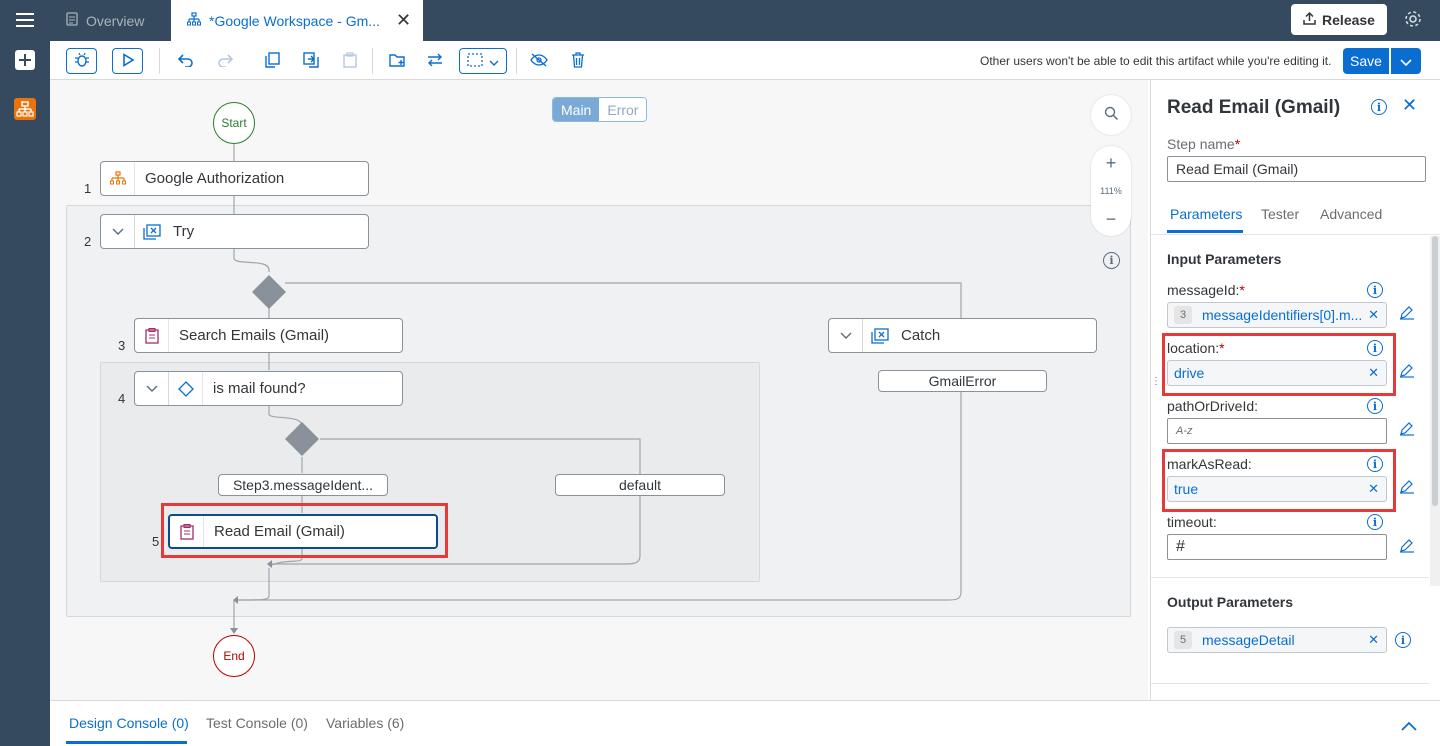 The width and height of the screenshot is (1440, 746). Describe the element at coordinates (640, 485) in the screenshot. I see `branch-default-pill: default` at that location.